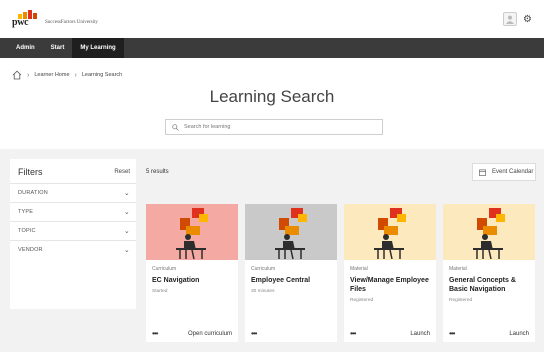 The height and width of the screenshot is (352, 544). What do you see at coordinates (482, 172) in the screenshot?
I see `calendar-icon` at bounding box center [482, 172].